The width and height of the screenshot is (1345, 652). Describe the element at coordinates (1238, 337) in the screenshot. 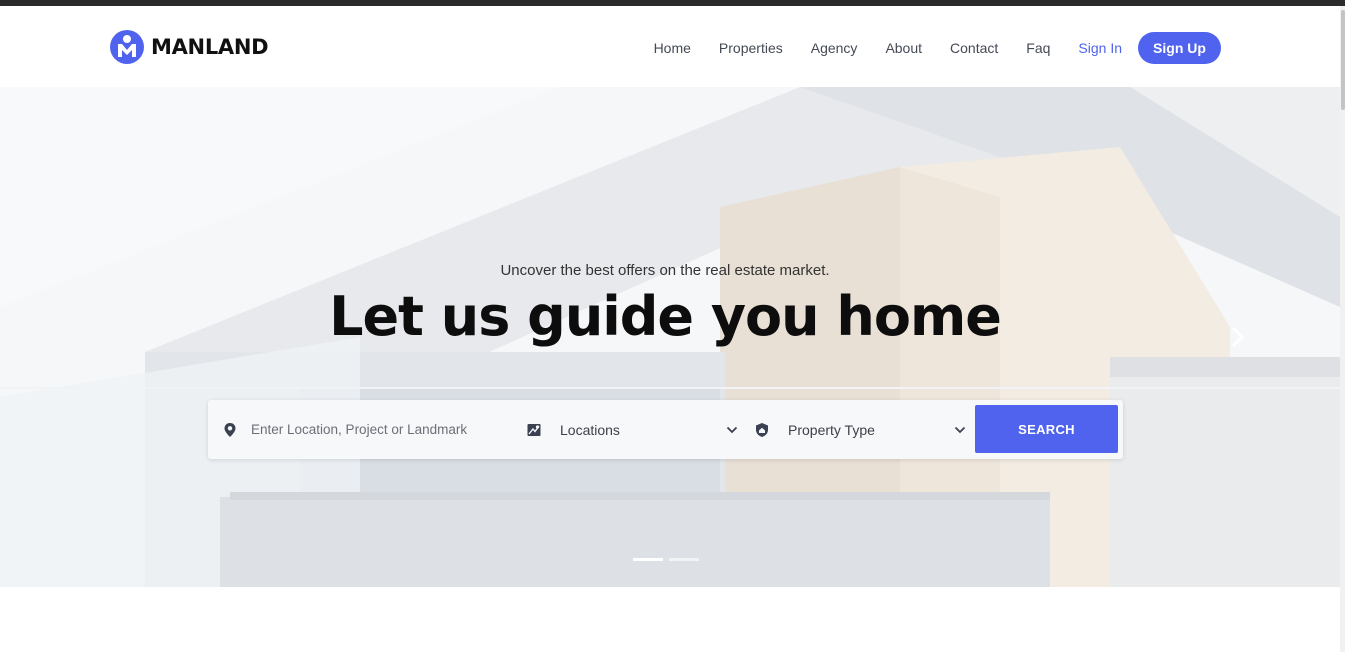

I see `chevron-right-icon` at that location.